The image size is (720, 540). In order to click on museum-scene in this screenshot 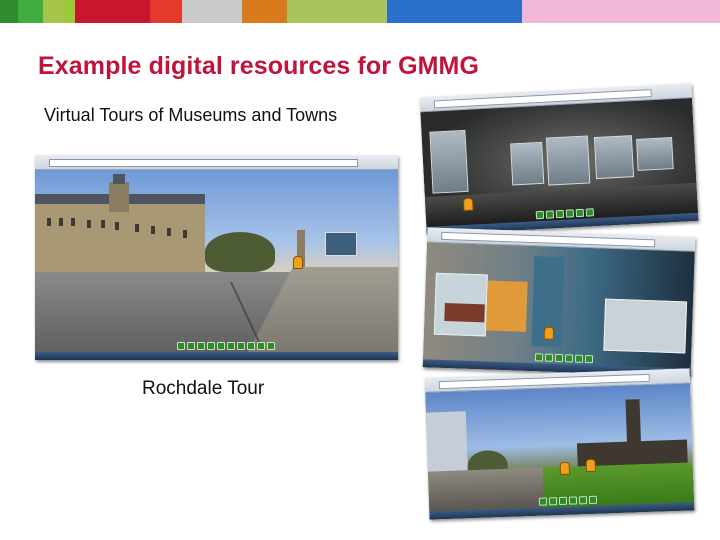, I will do `click(558, 309)`.